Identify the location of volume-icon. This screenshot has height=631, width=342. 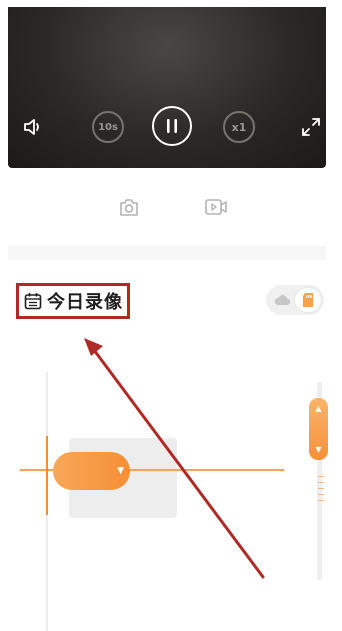
(33, 127).